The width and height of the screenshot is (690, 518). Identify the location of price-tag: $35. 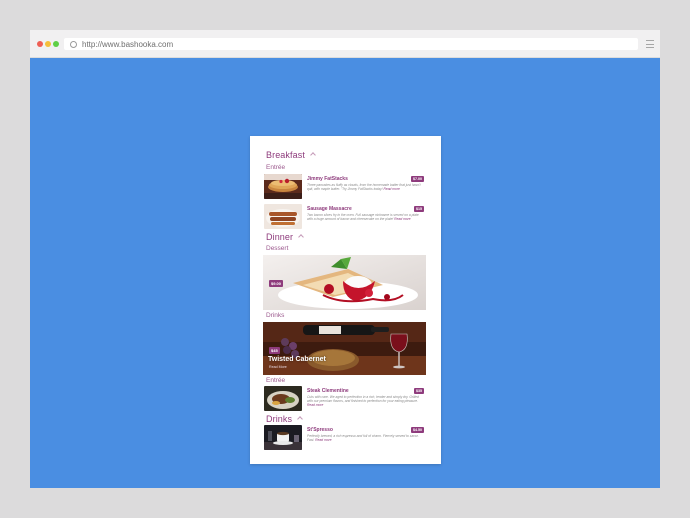
(419, 391).